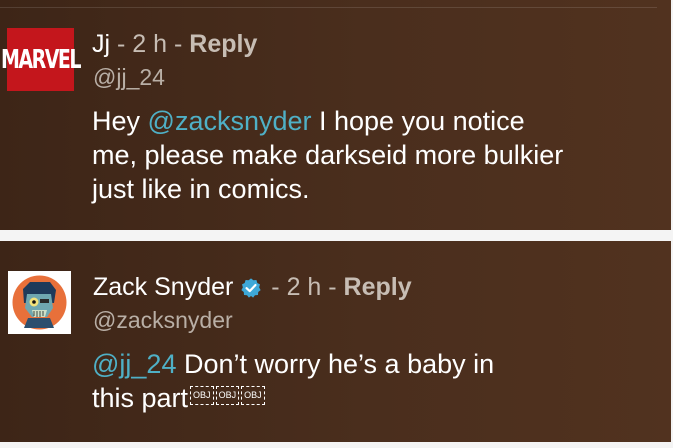 The image size is (673, 448). What do you see at coordinates (150, 44) in the screenshot?
I see `comment1-time: 2 h` at bounding box center [150, 44].